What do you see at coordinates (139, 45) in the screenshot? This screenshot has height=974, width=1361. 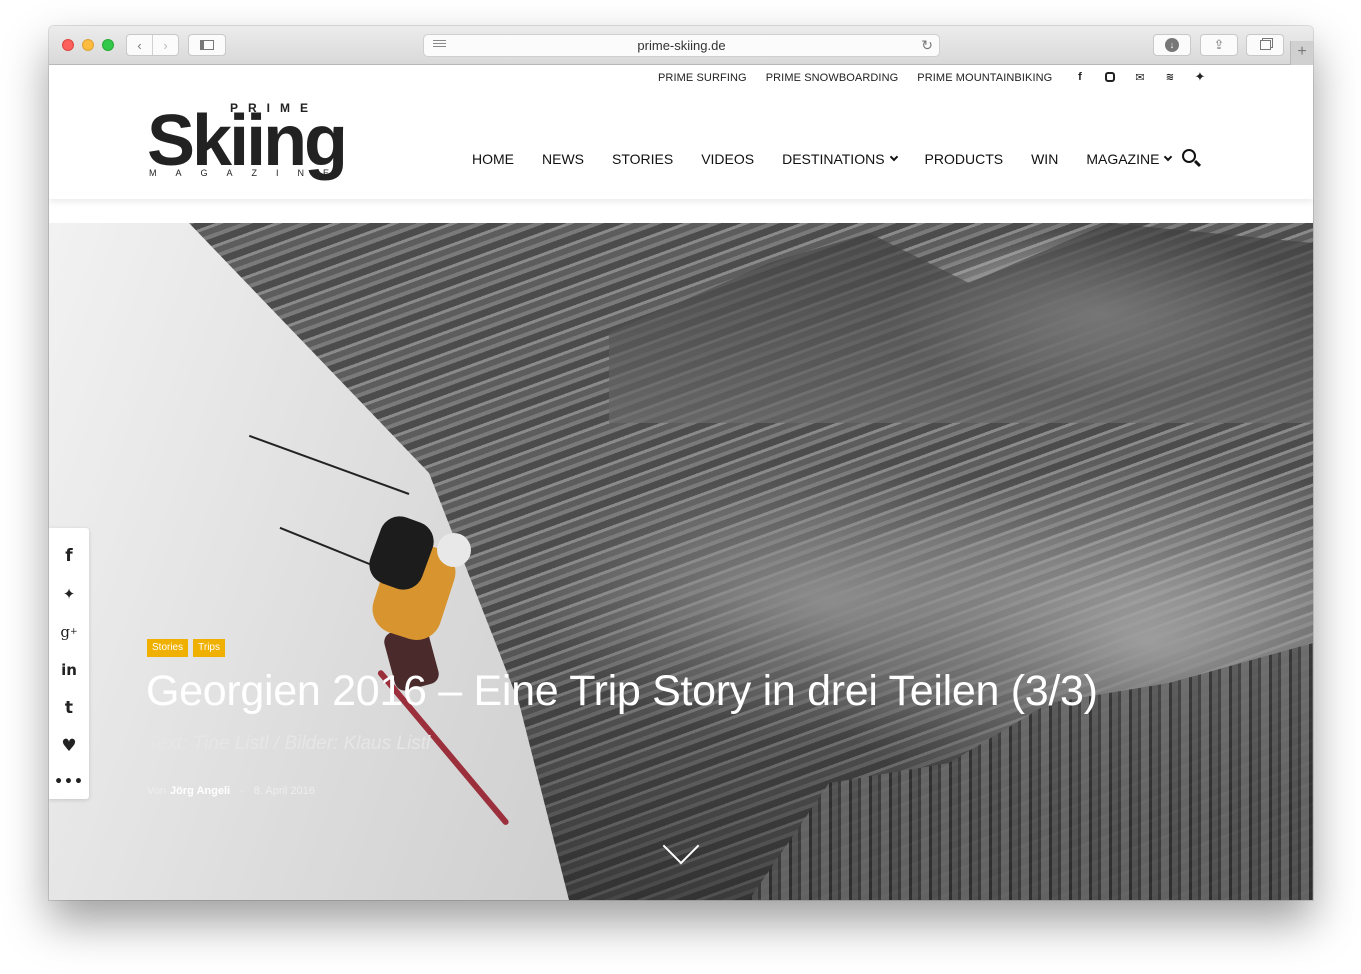 I see `back-icon: ‹` at bounding box center [139, 45].